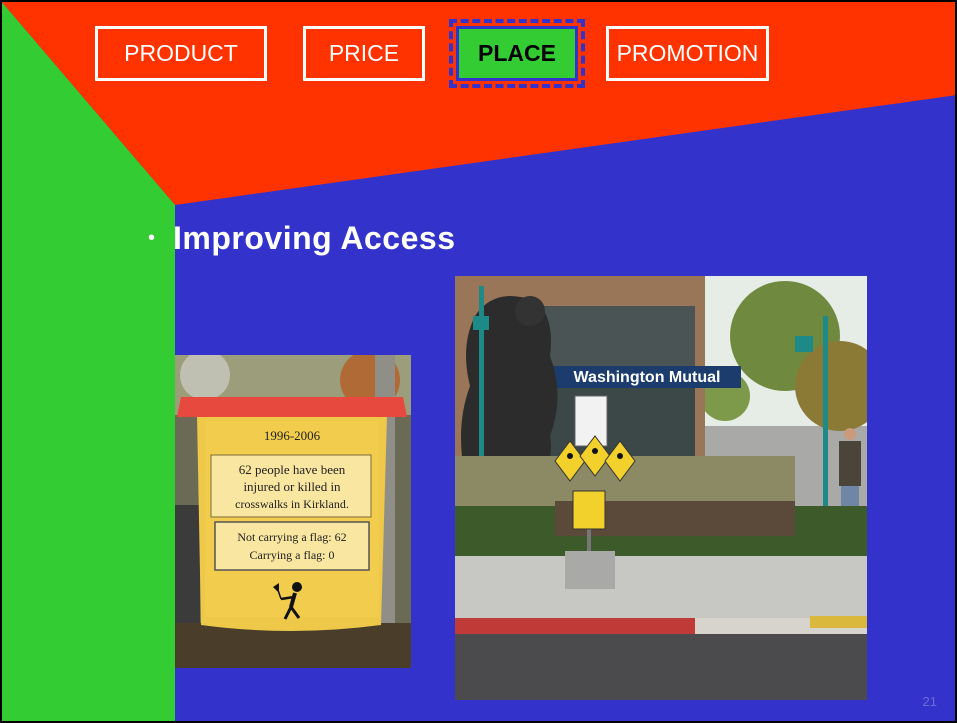 This screenshot has height=723, width=957. Describe the element at coordinates (647, 377) in the screenshot. I see `bank-sign-text: Washington Mutual` at that location.